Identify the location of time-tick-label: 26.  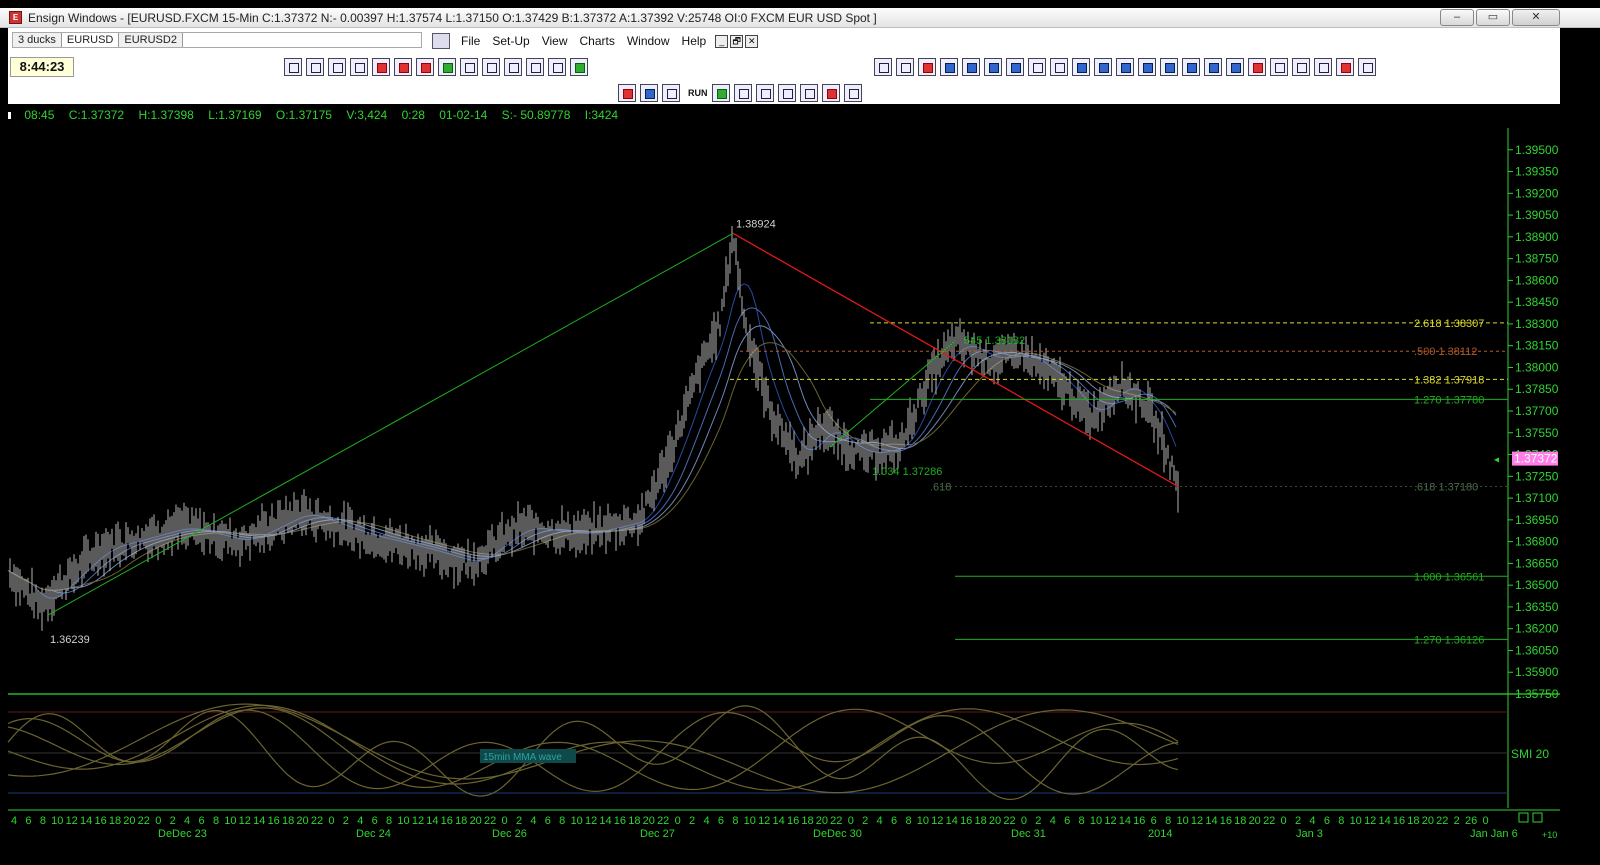
(1471, 821).